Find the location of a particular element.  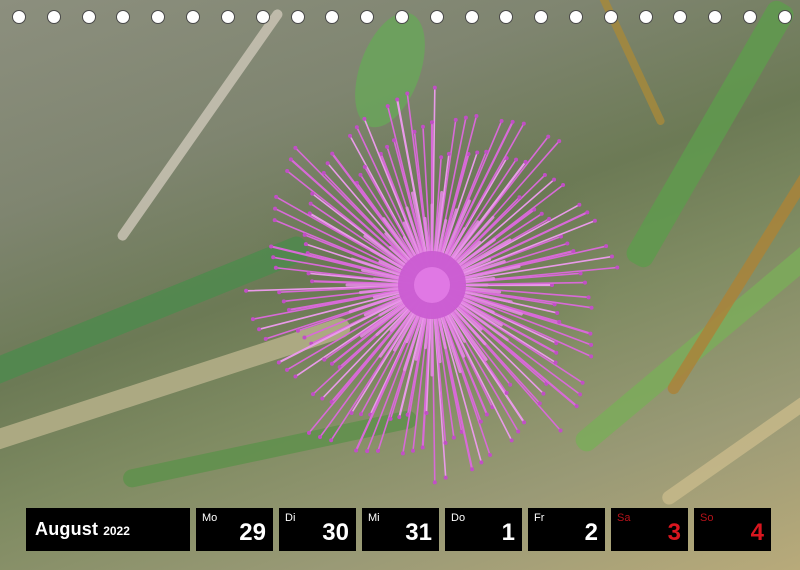

calendar-week-strip: August 2022 Mo 29 Di 30 Mi 31 Do 1 Fr 2 Sa 3 So 4 is located at coordinates (400, 529).